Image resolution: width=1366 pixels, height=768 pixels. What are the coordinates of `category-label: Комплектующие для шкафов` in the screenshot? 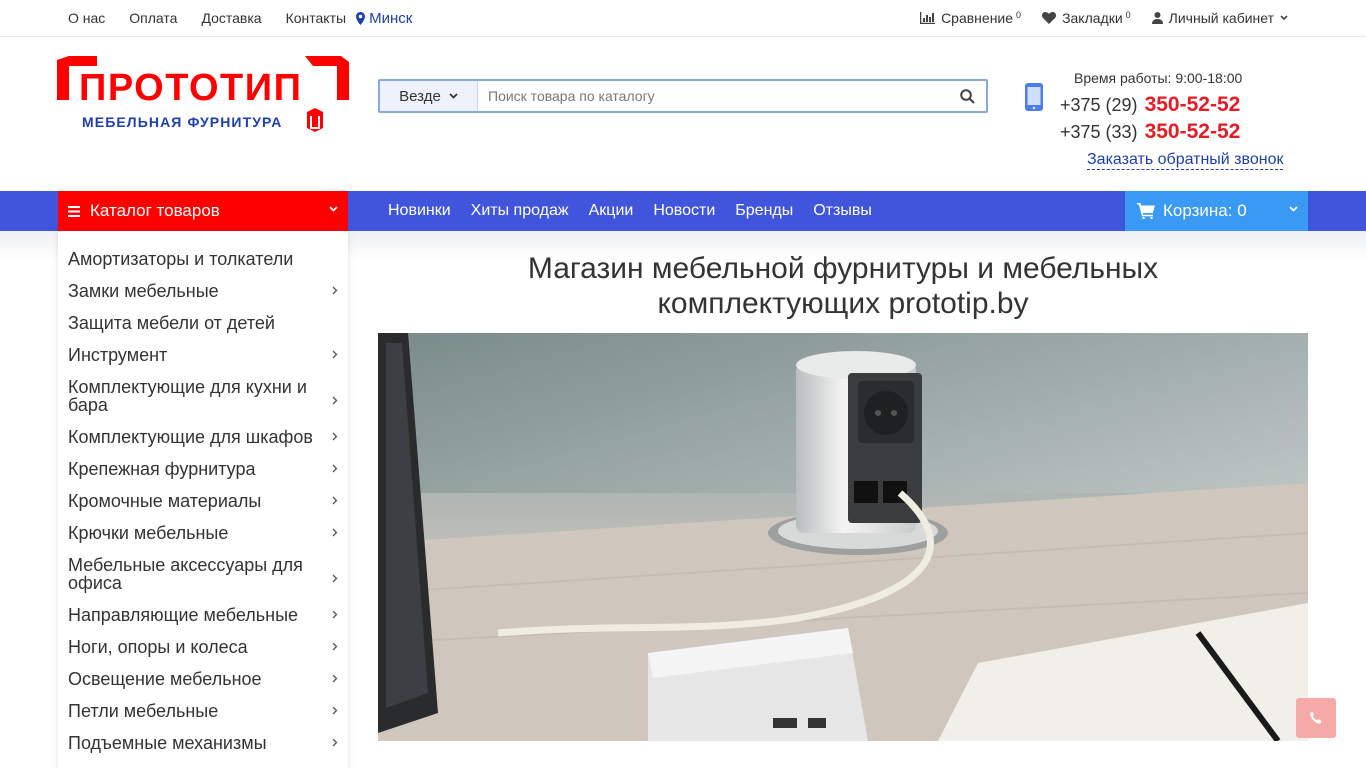 It's located at (190, 437).